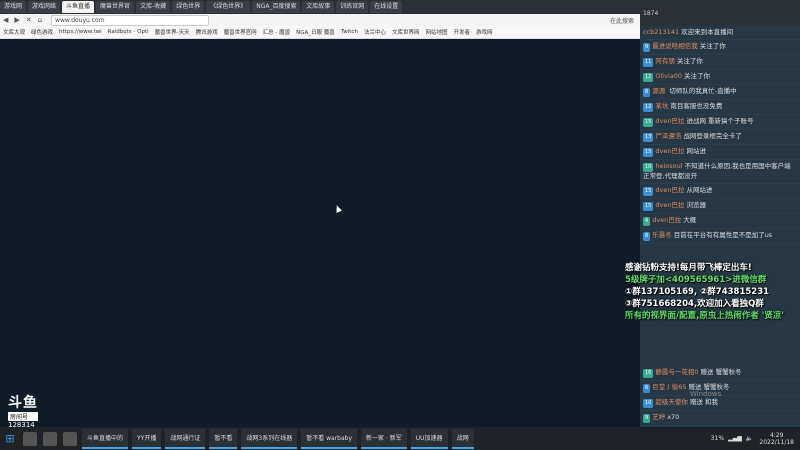  I want to click on browser-tab: 《绿色世界》, so click(228, 7).